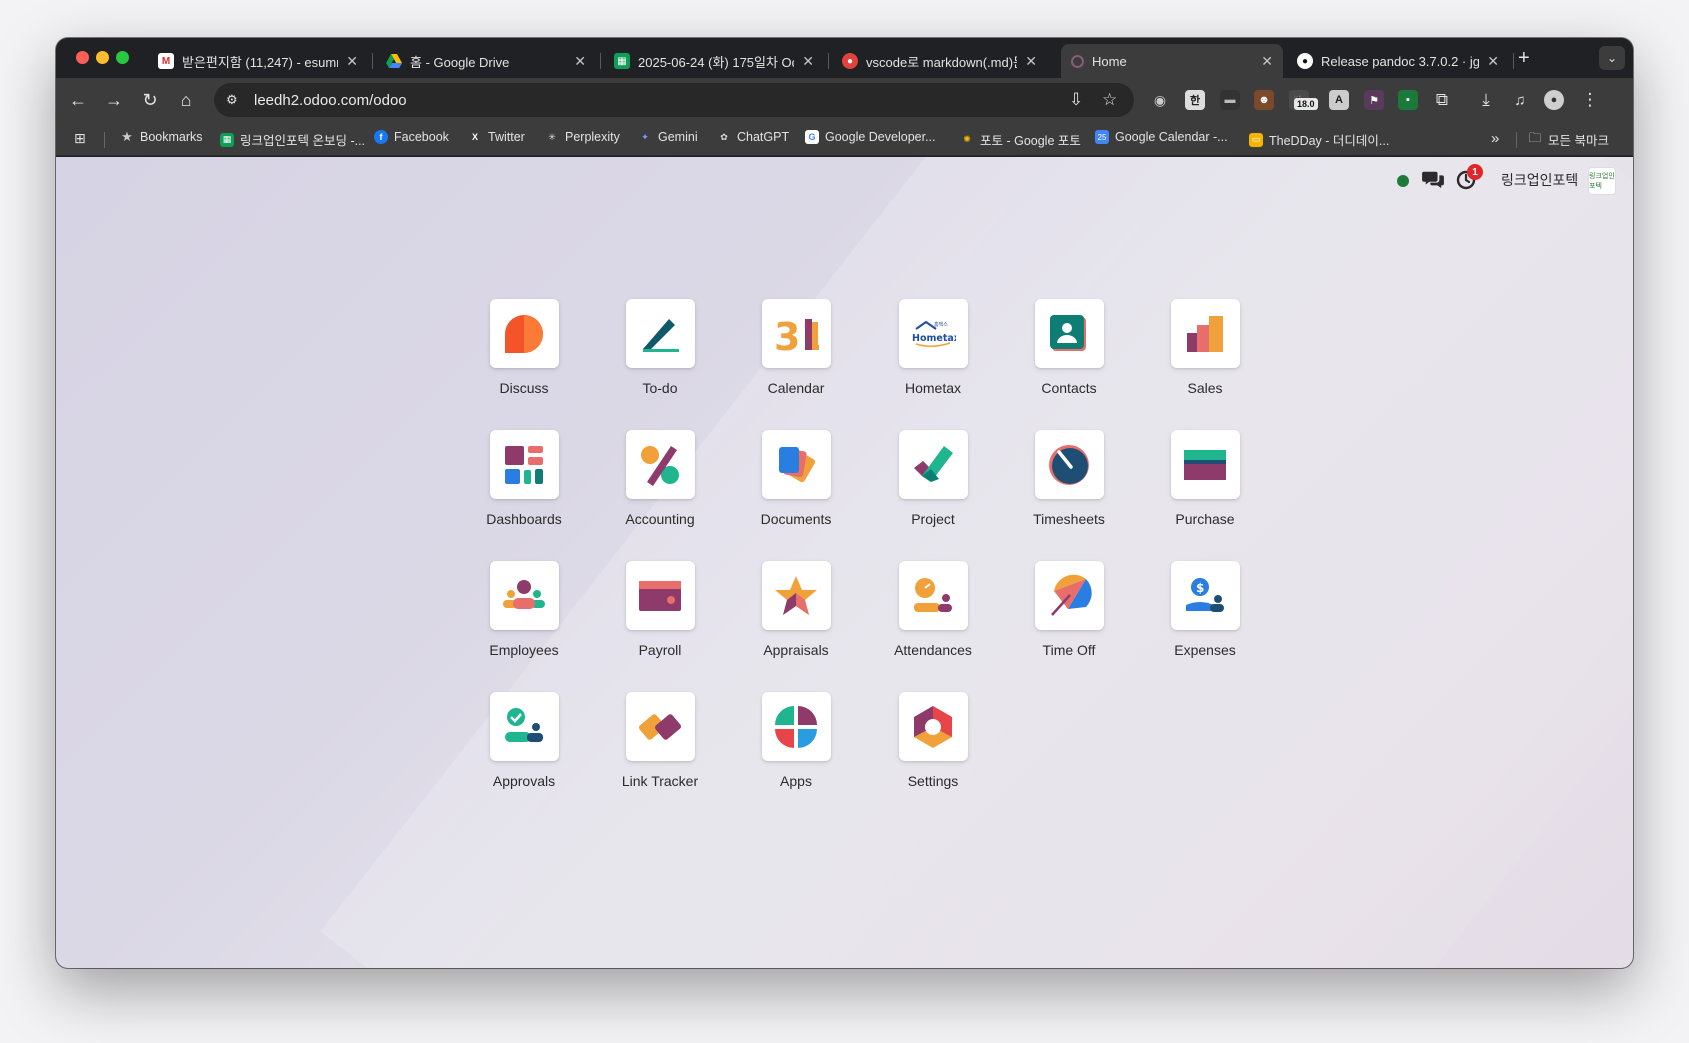 The height and width of the screenshot is (1043, 1689). What do you see at coordinates (394, 61) in the screenshot?
I see `google-drive-icon` at bounding box center [394, 61].